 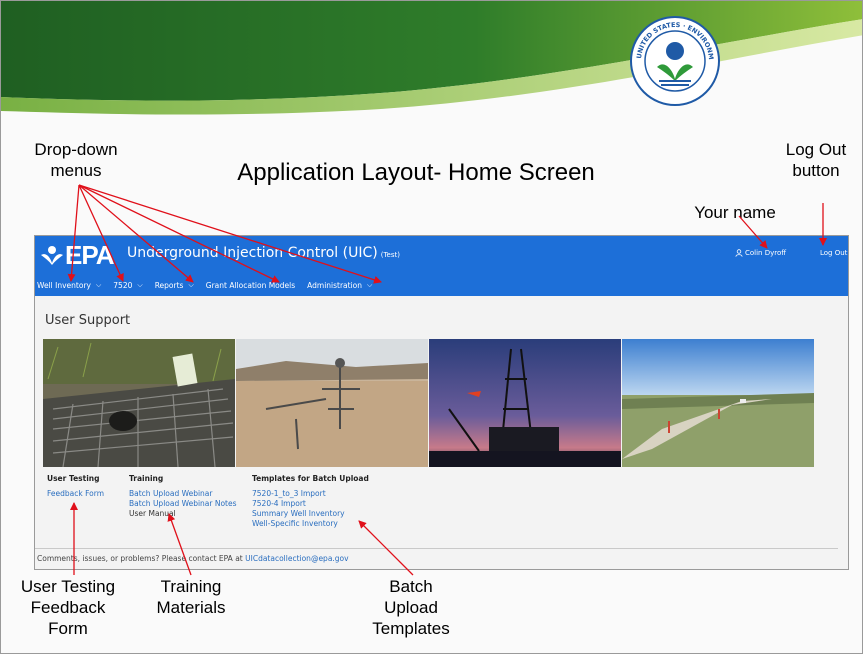 I want to click on nav-grant-allocation-models: Grant Allocation Models, so click(x=250, y=285).